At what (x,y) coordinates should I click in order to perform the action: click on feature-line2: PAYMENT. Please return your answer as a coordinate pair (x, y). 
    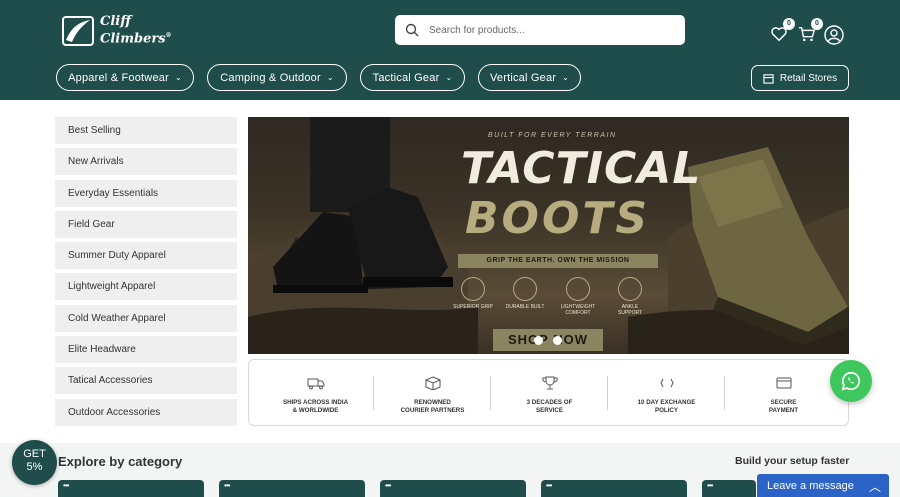
    Looking at the image, I should click on (783, 410).